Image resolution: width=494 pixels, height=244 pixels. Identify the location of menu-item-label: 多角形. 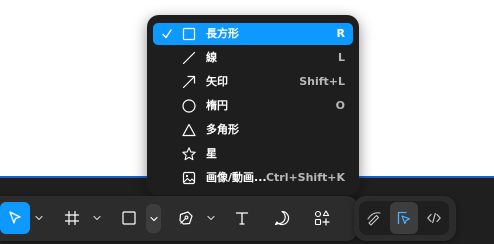
(222, 129).